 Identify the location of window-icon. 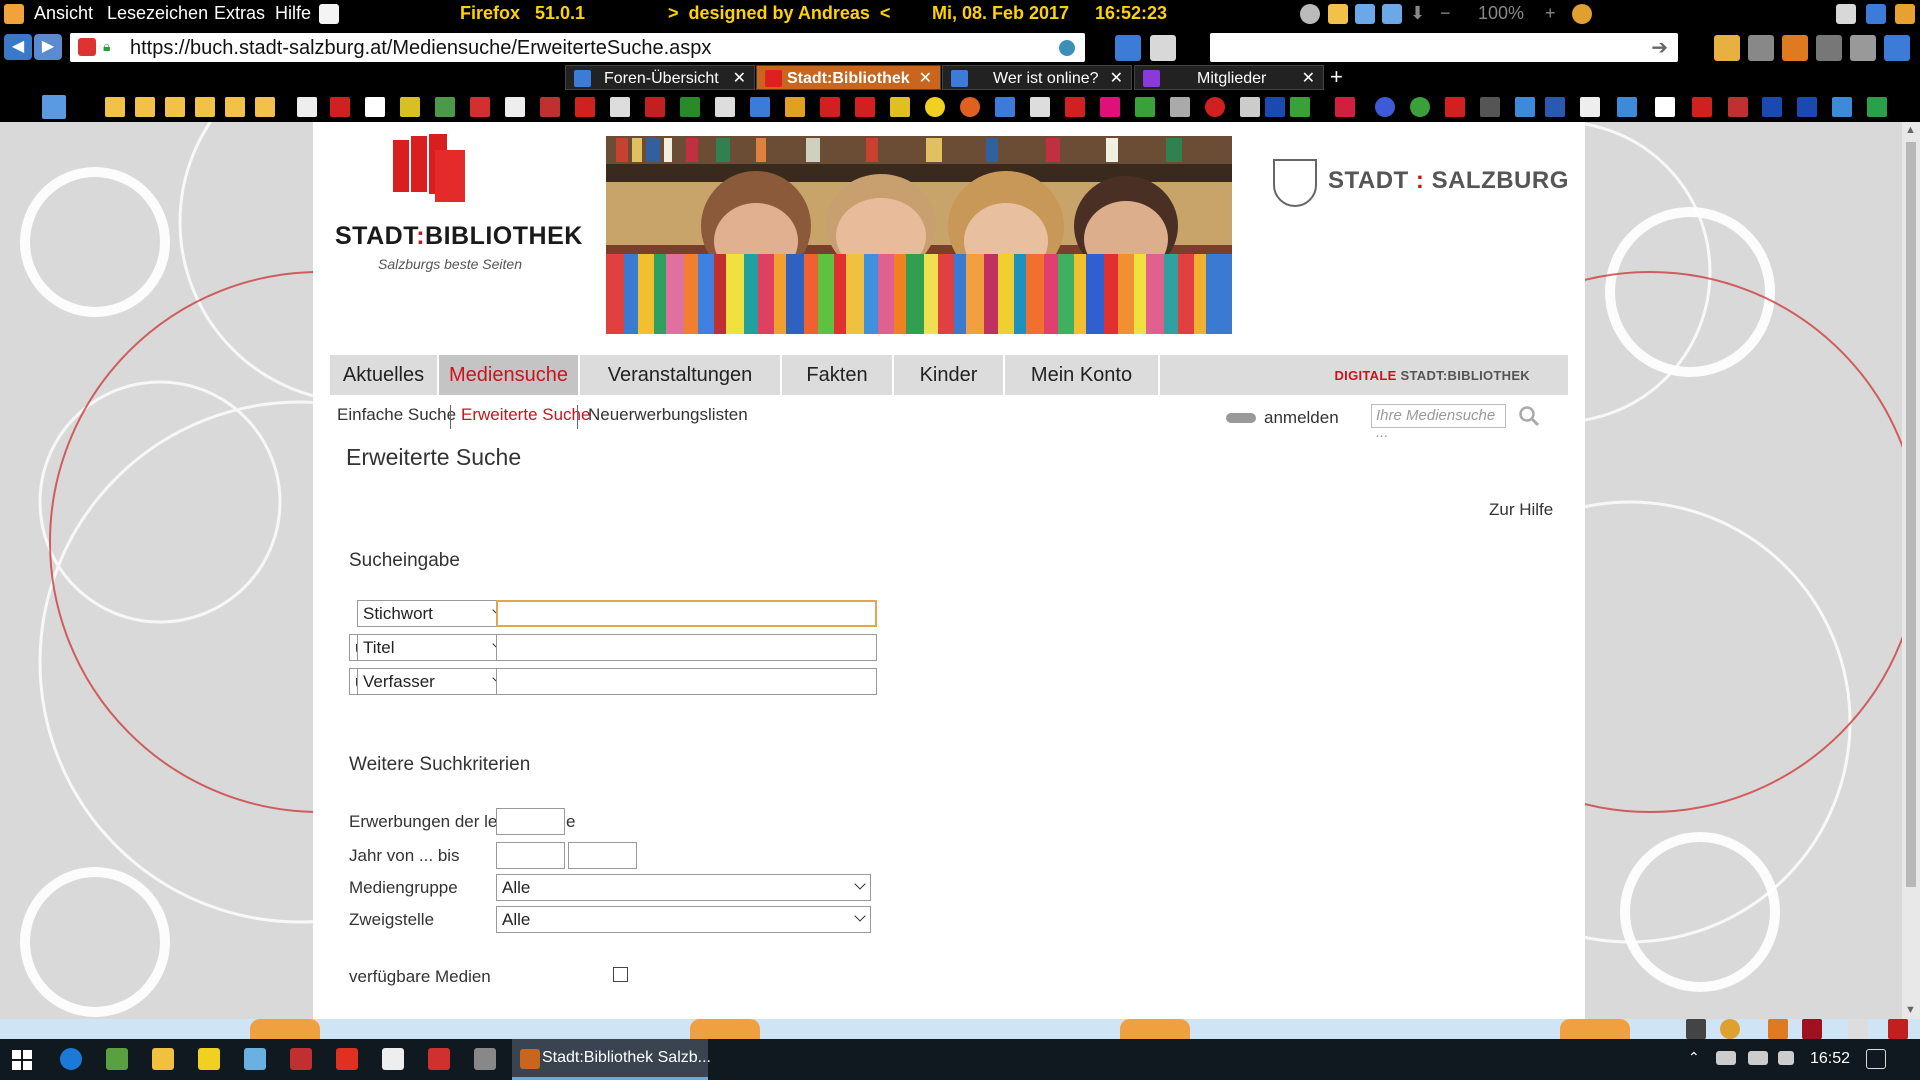
(1365, 14).